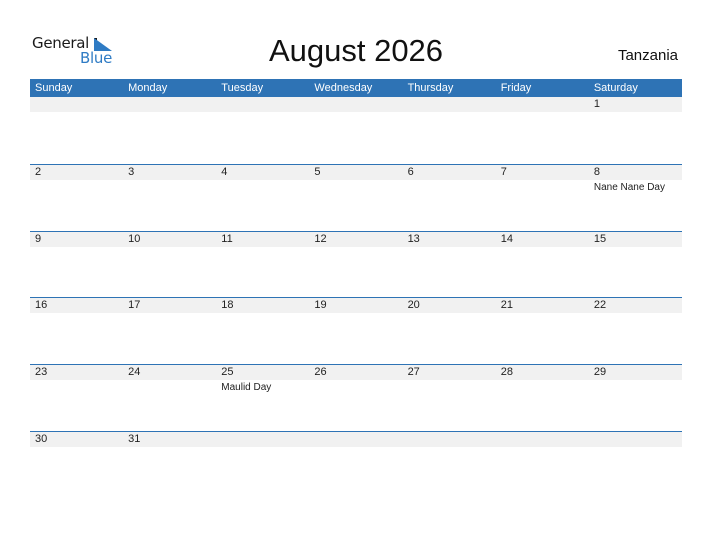 This screenshot has width=712, height=550. What do you see at coordinates (170, 239) in the screenshot?
I see `day-number: 10` at bounding box center [170, 239].